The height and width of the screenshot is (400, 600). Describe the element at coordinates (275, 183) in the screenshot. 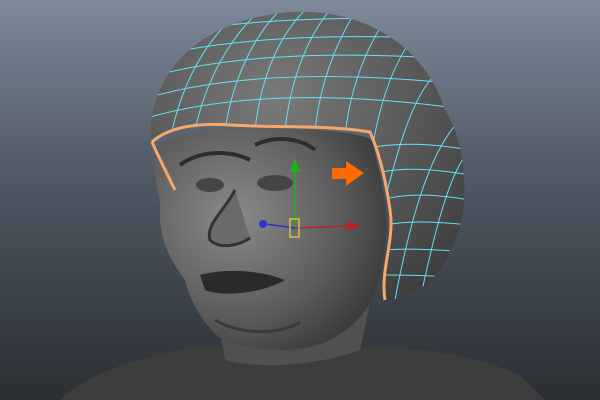

I see `eye-right` at that location.